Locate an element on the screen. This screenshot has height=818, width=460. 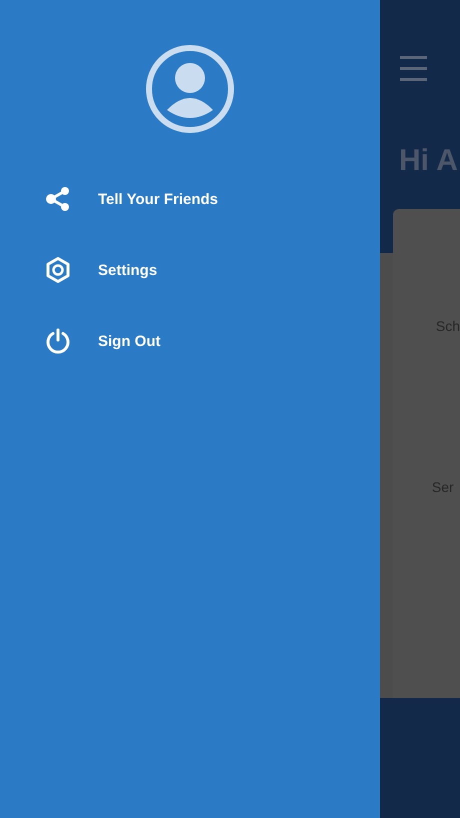
settings-icon is located at coordinates (58, 270).